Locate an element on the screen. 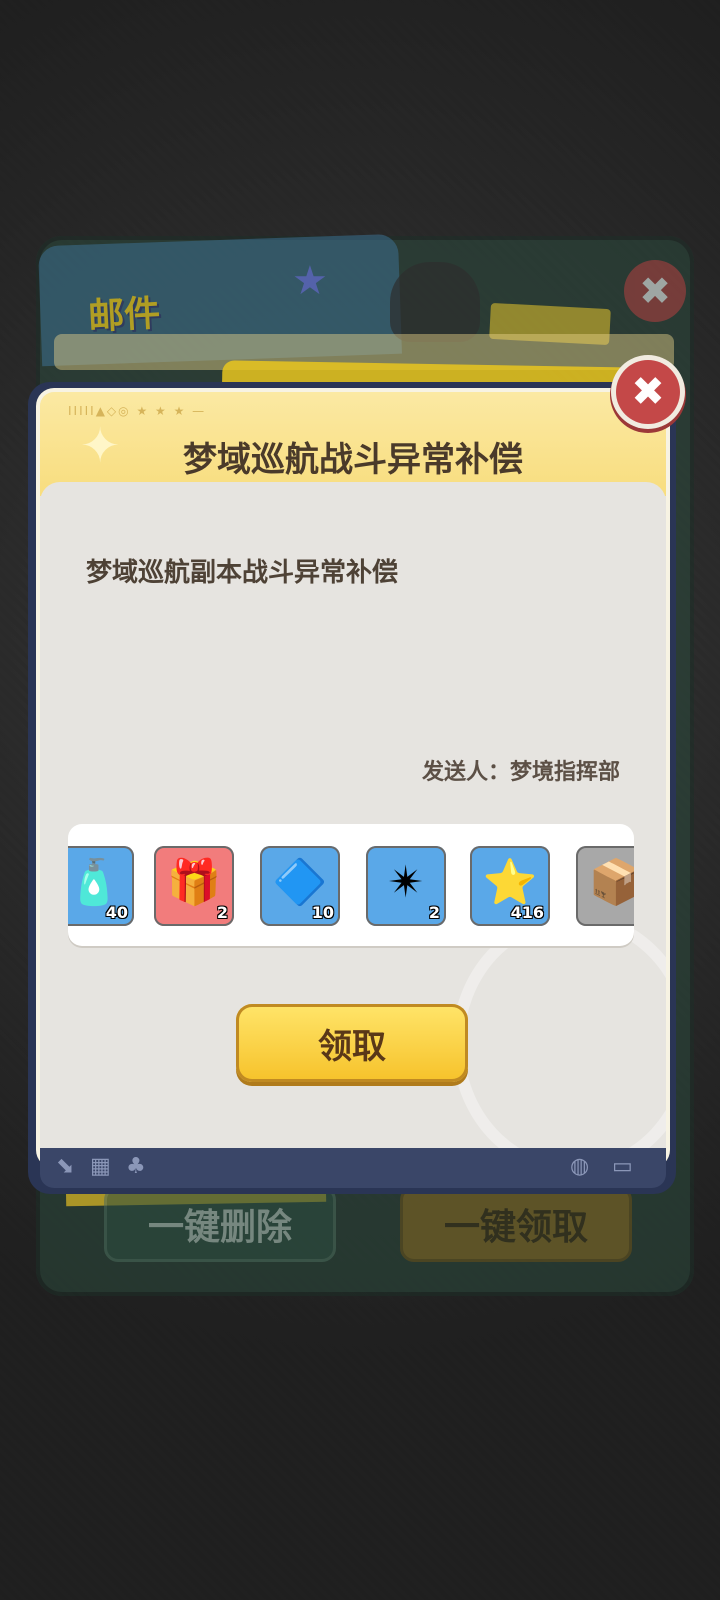 Image resolution: width=720 pixels, height=1600 pixels. reward-item-blue-star-badge: ✴ 2 is located at coordinates (406, 886).